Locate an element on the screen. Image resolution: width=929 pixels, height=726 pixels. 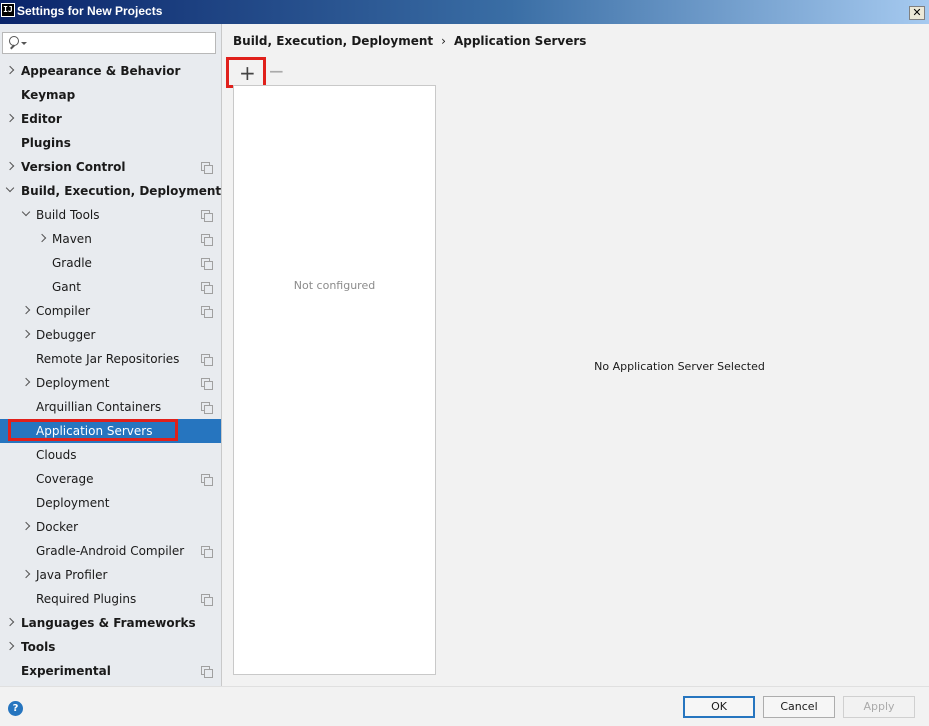
close-button: ✕ is located at coordinates (917, 13).